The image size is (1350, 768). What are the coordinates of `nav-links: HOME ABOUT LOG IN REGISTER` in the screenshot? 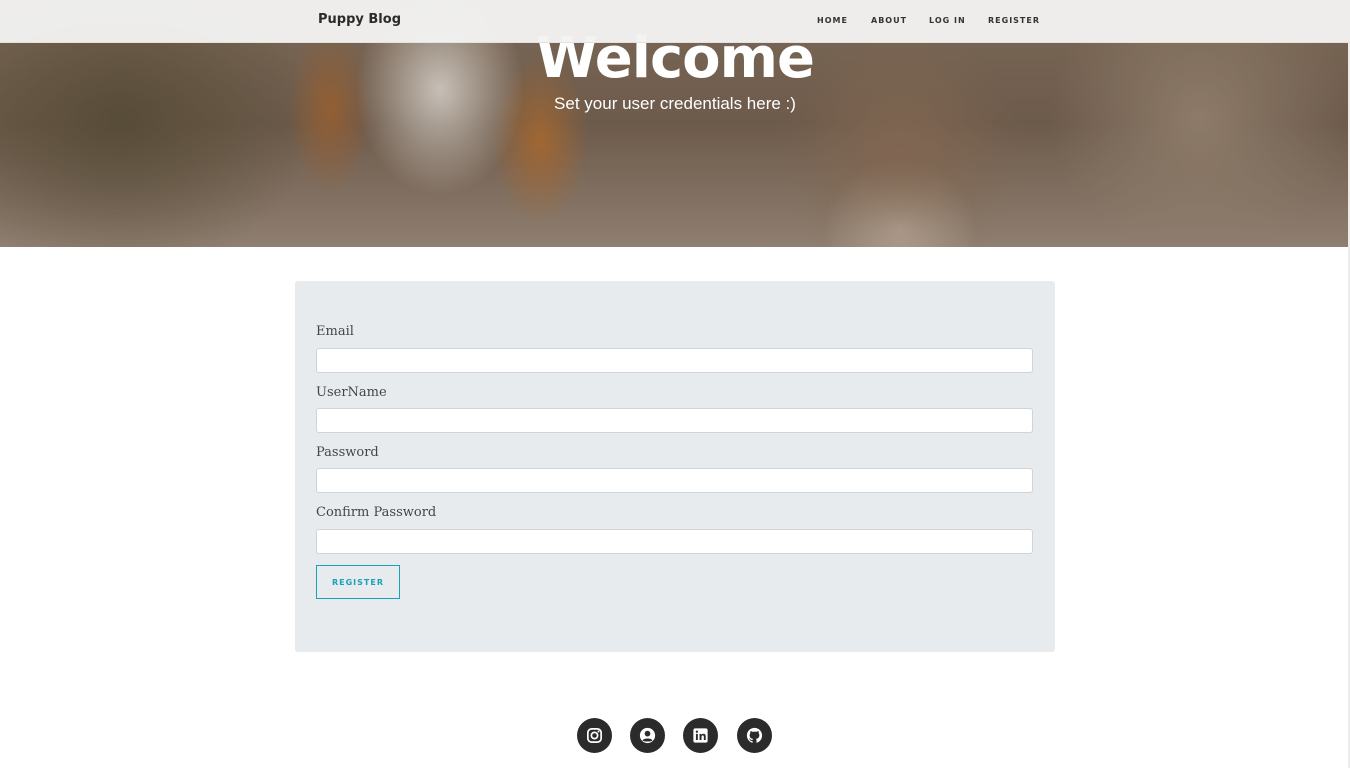 It's located at (675, 22).